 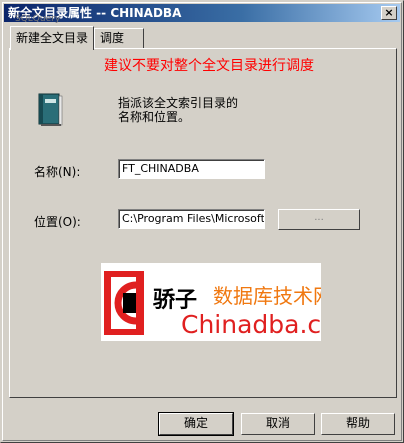 I want to click on location-label: 位置(O):, so click(x=57, y=222).